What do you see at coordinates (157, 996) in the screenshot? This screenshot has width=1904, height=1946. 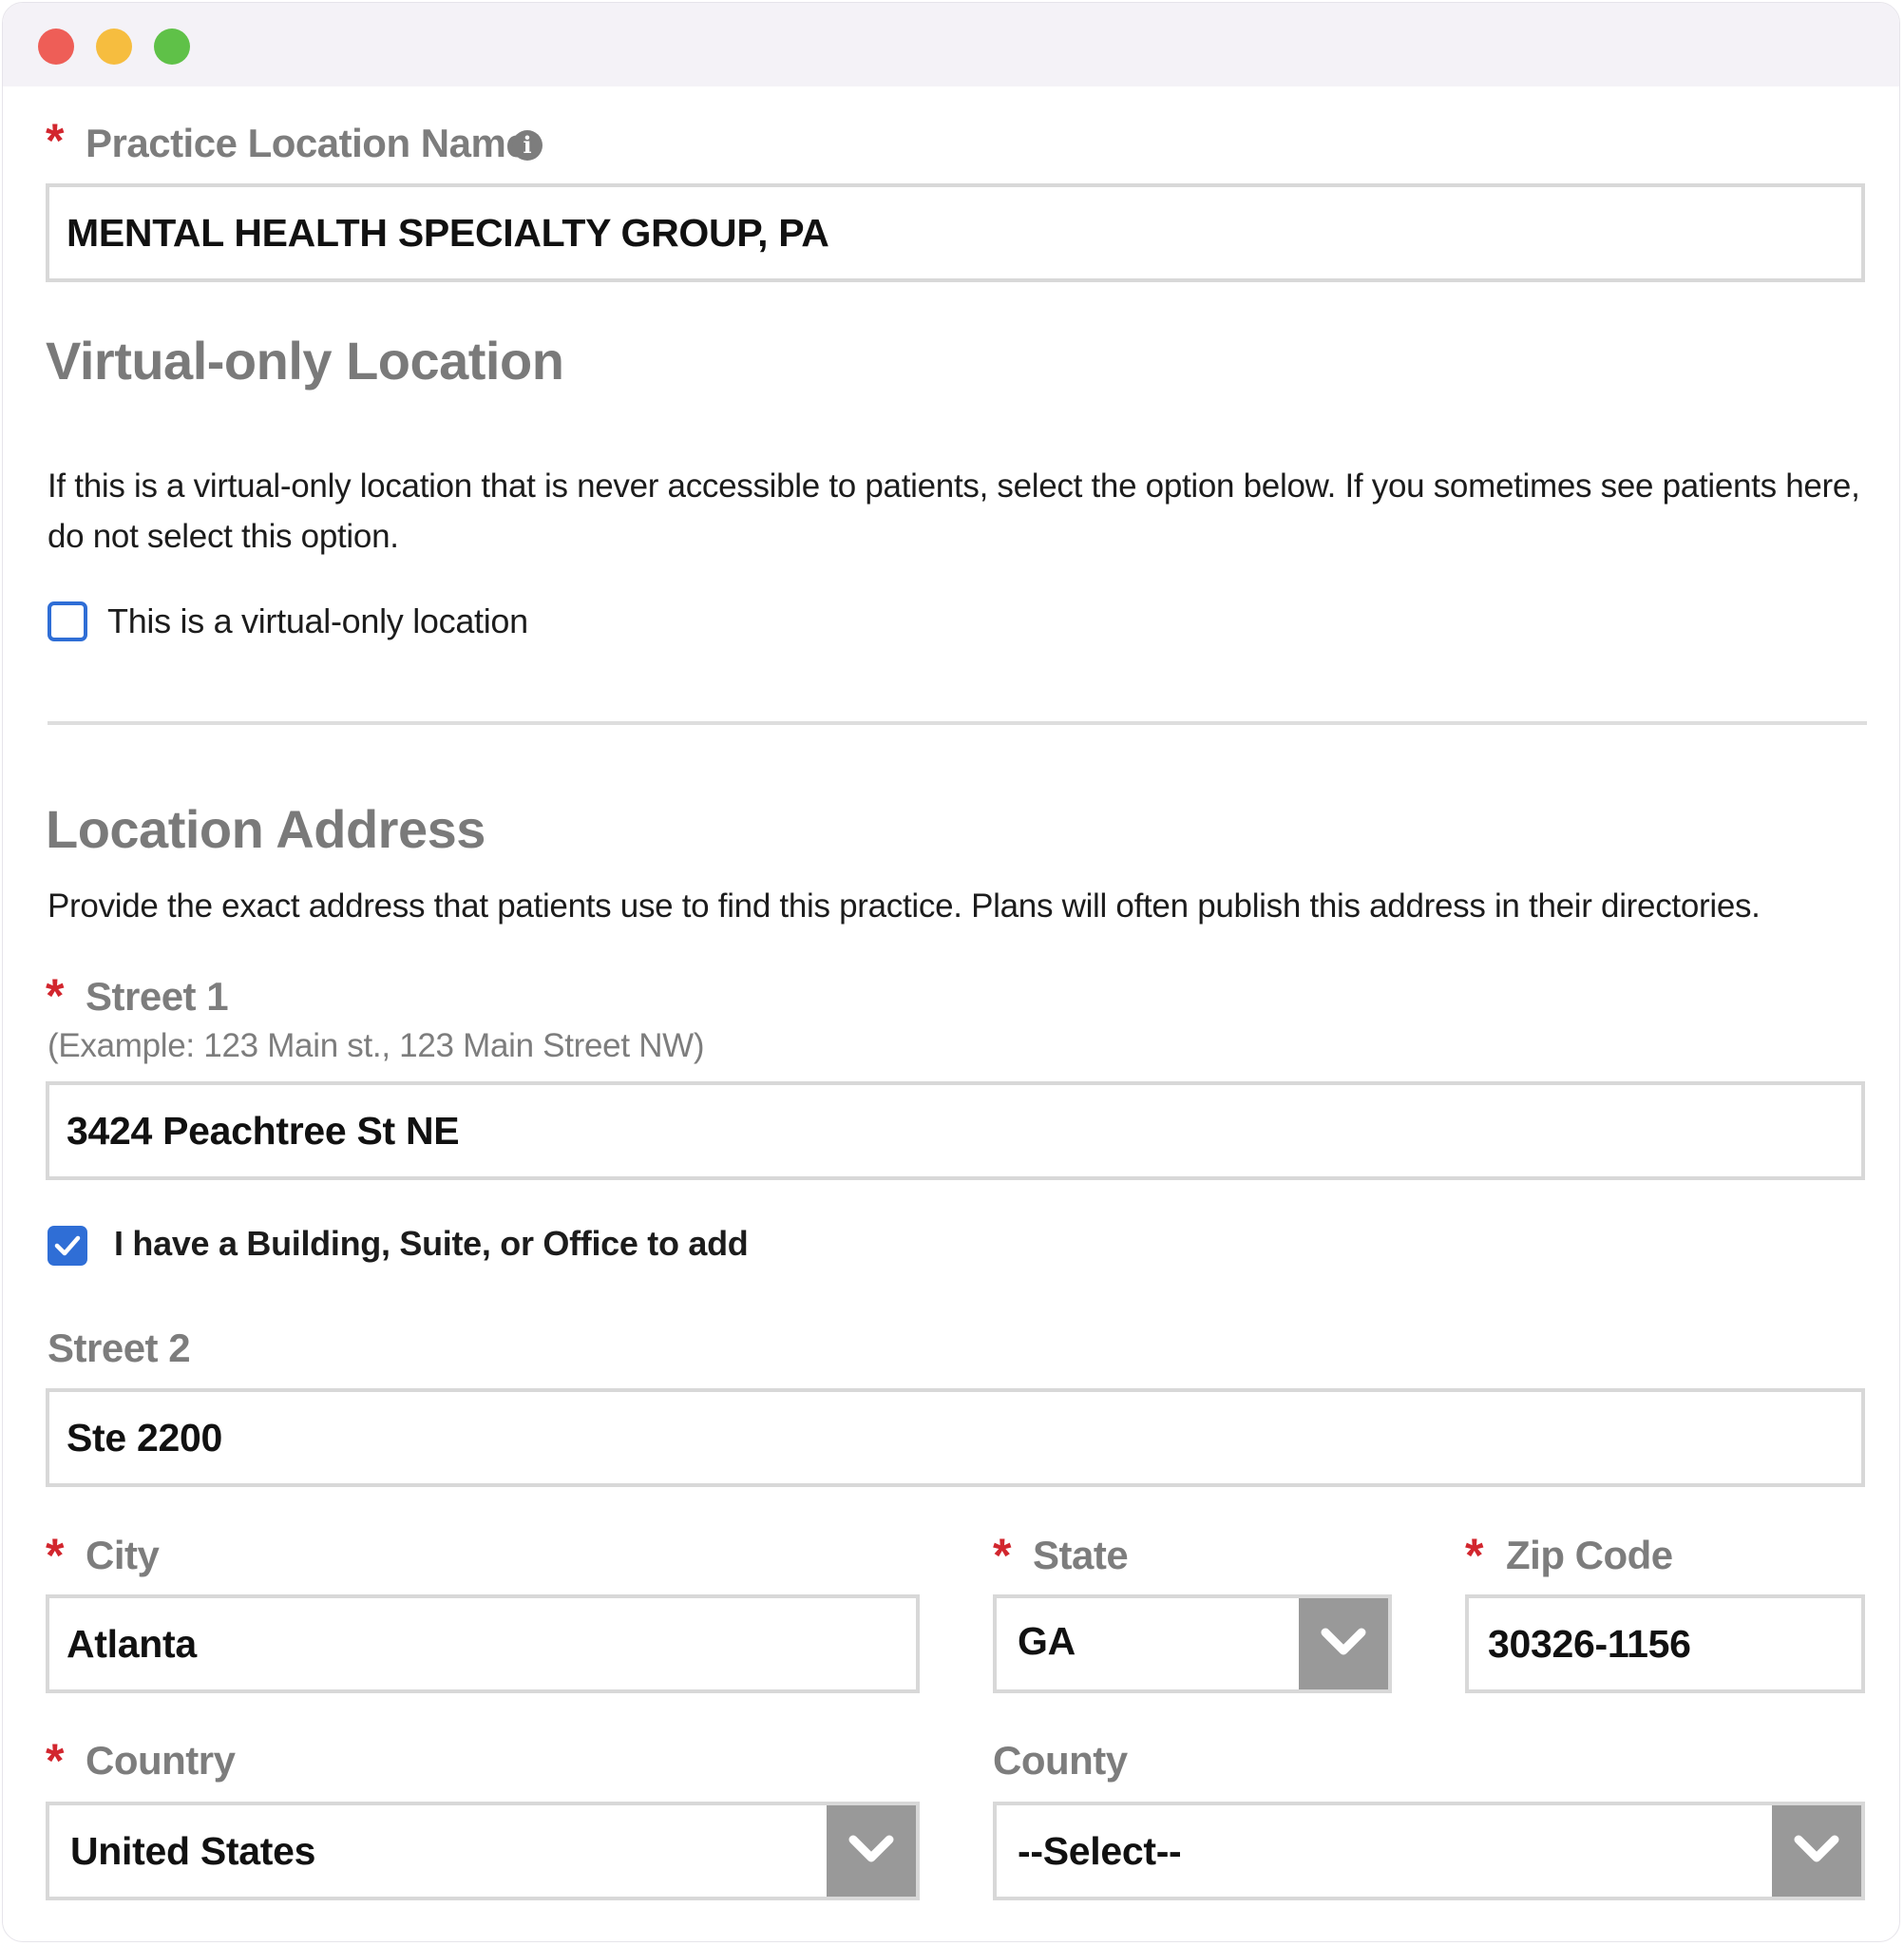 I see `street1-label: Street 1` at bounding box center [157, 996].